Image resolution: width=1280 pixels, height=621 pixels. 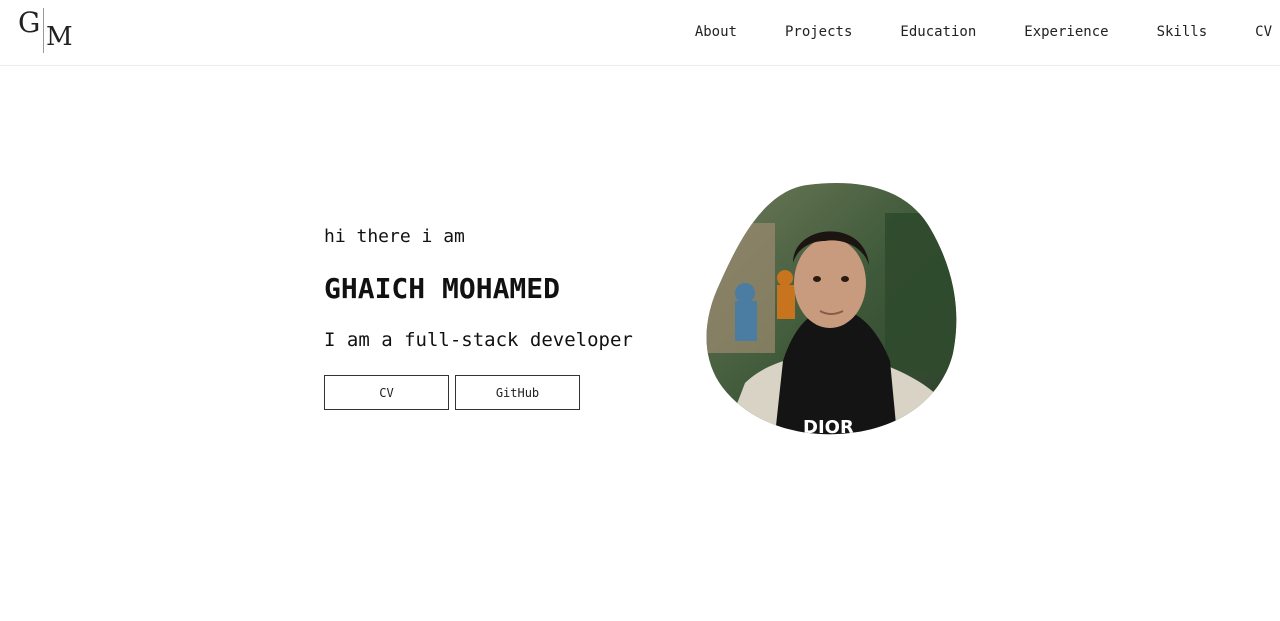 I want to click on logo-letter-m: M, so click(x=59, y=37).